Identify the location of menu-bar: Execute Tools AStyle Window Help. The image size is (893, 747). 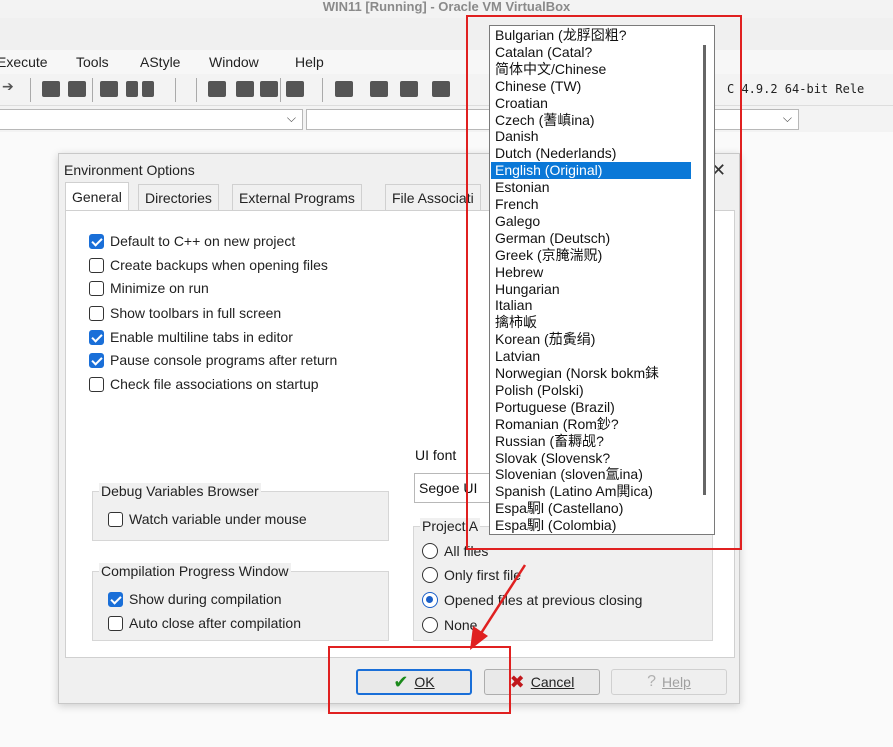
(446, 62).